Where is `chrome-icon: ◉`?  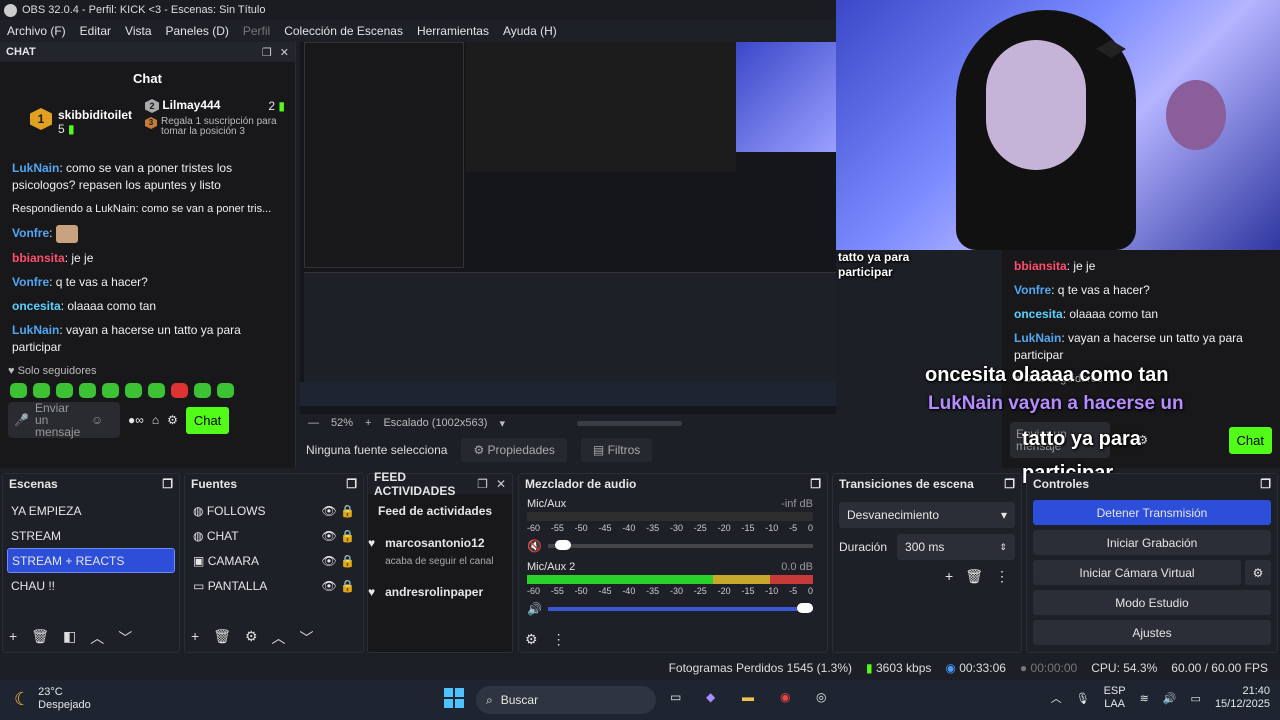
chrome-icon: ◉ is located at coordinates (785, 697).